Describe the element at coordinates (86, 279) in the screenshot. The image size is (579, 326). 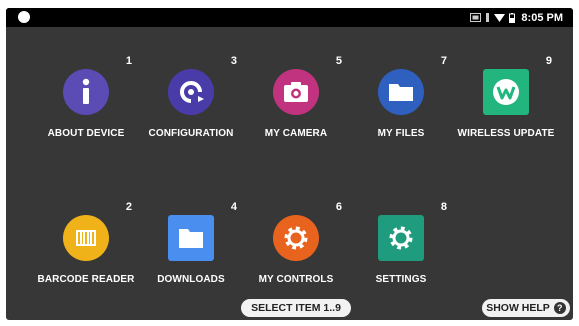
I see `tile-label: BARCODE READER` at that location.